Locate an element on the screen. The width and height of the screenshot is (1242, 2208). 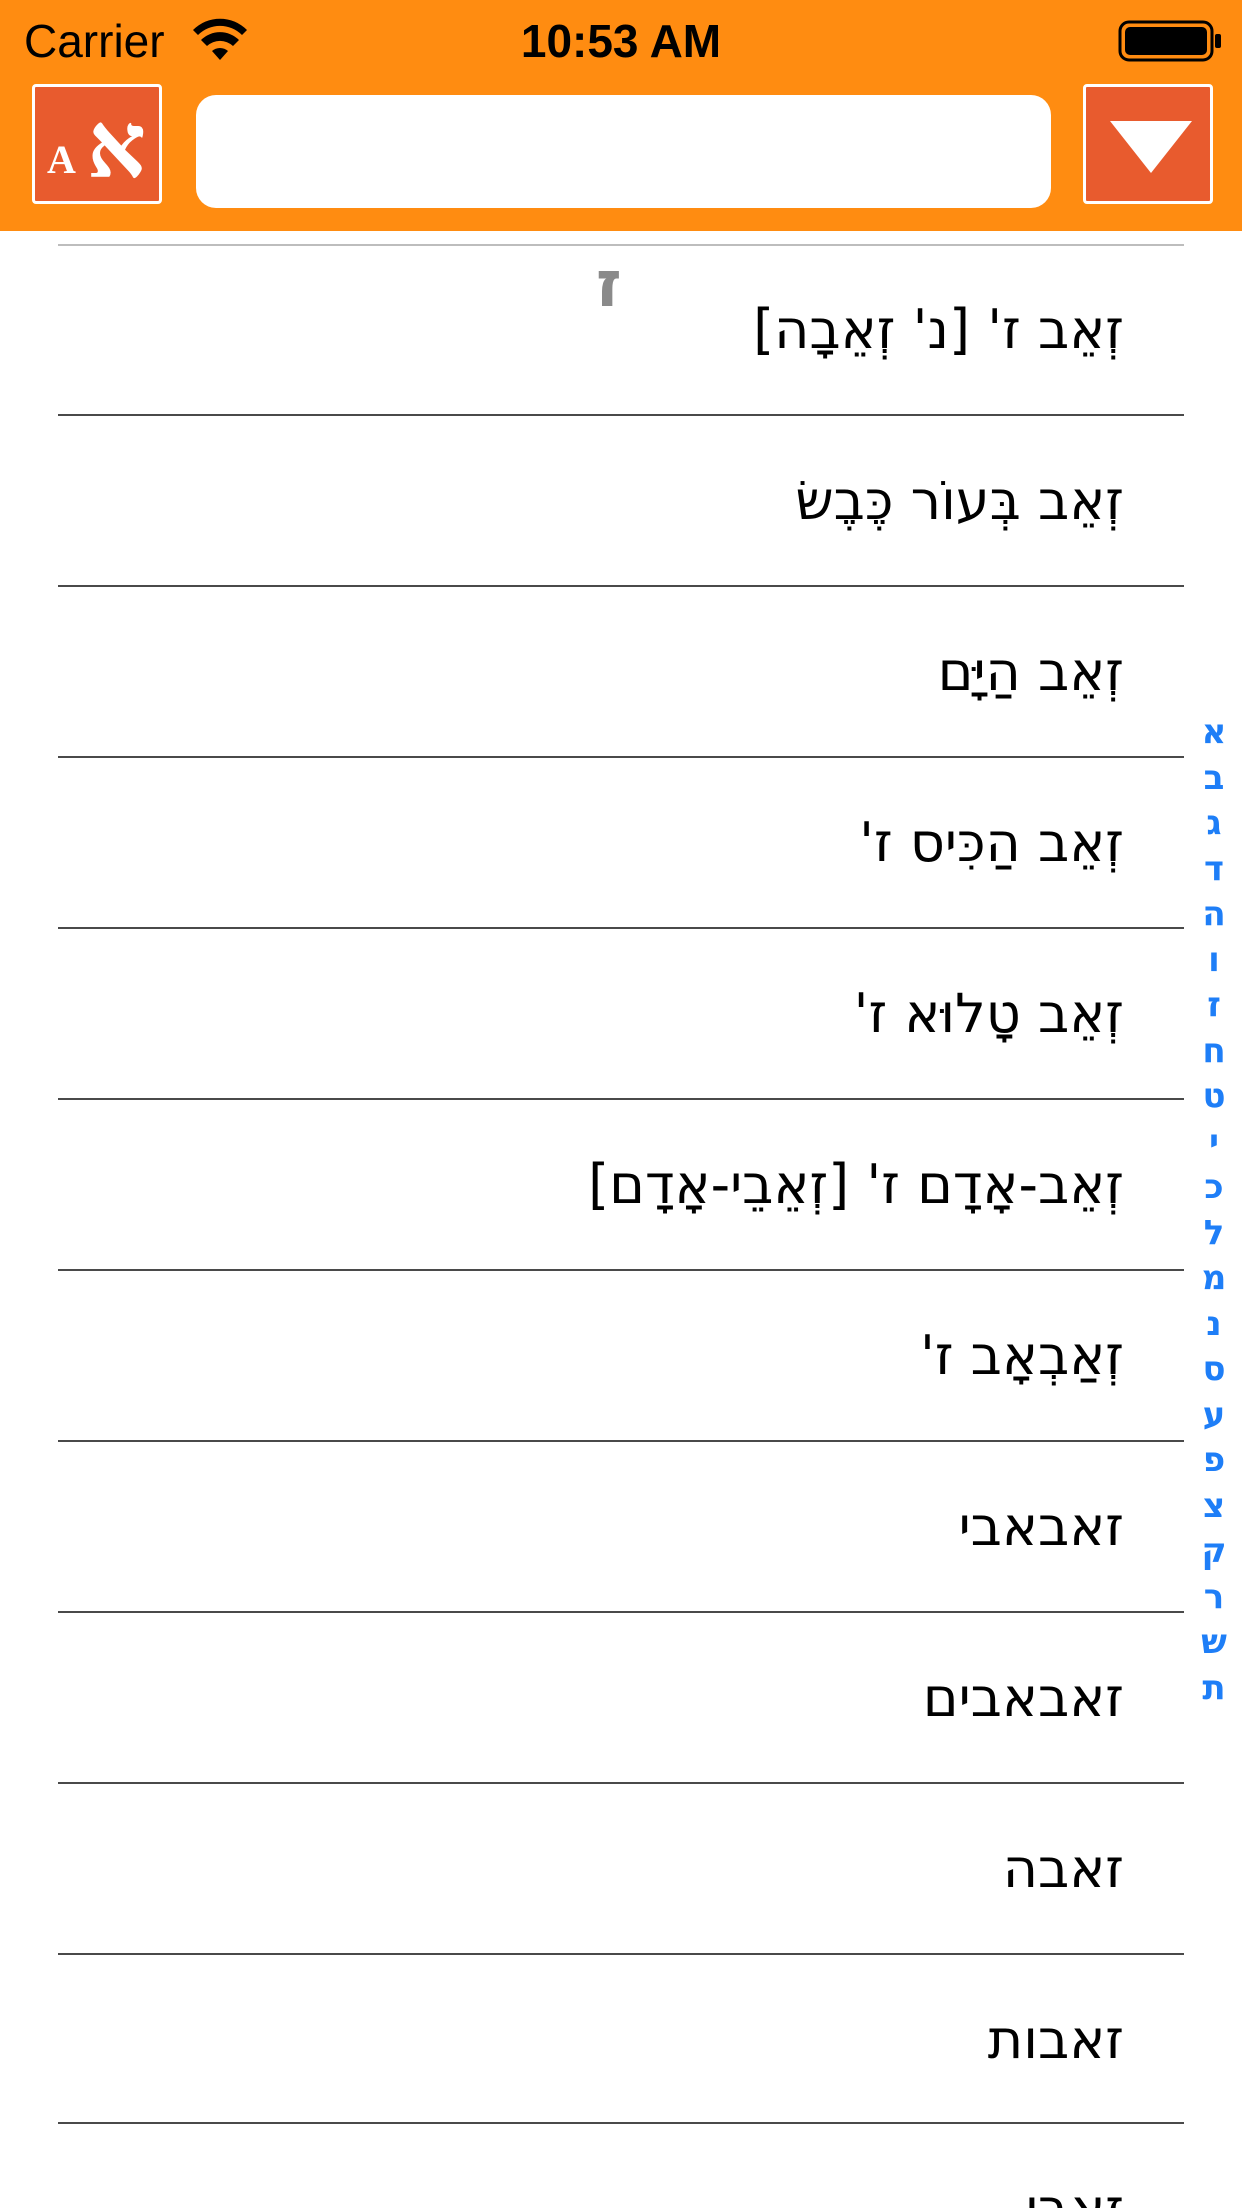
list-item: זאבי is located at coordinates (591, 2183).